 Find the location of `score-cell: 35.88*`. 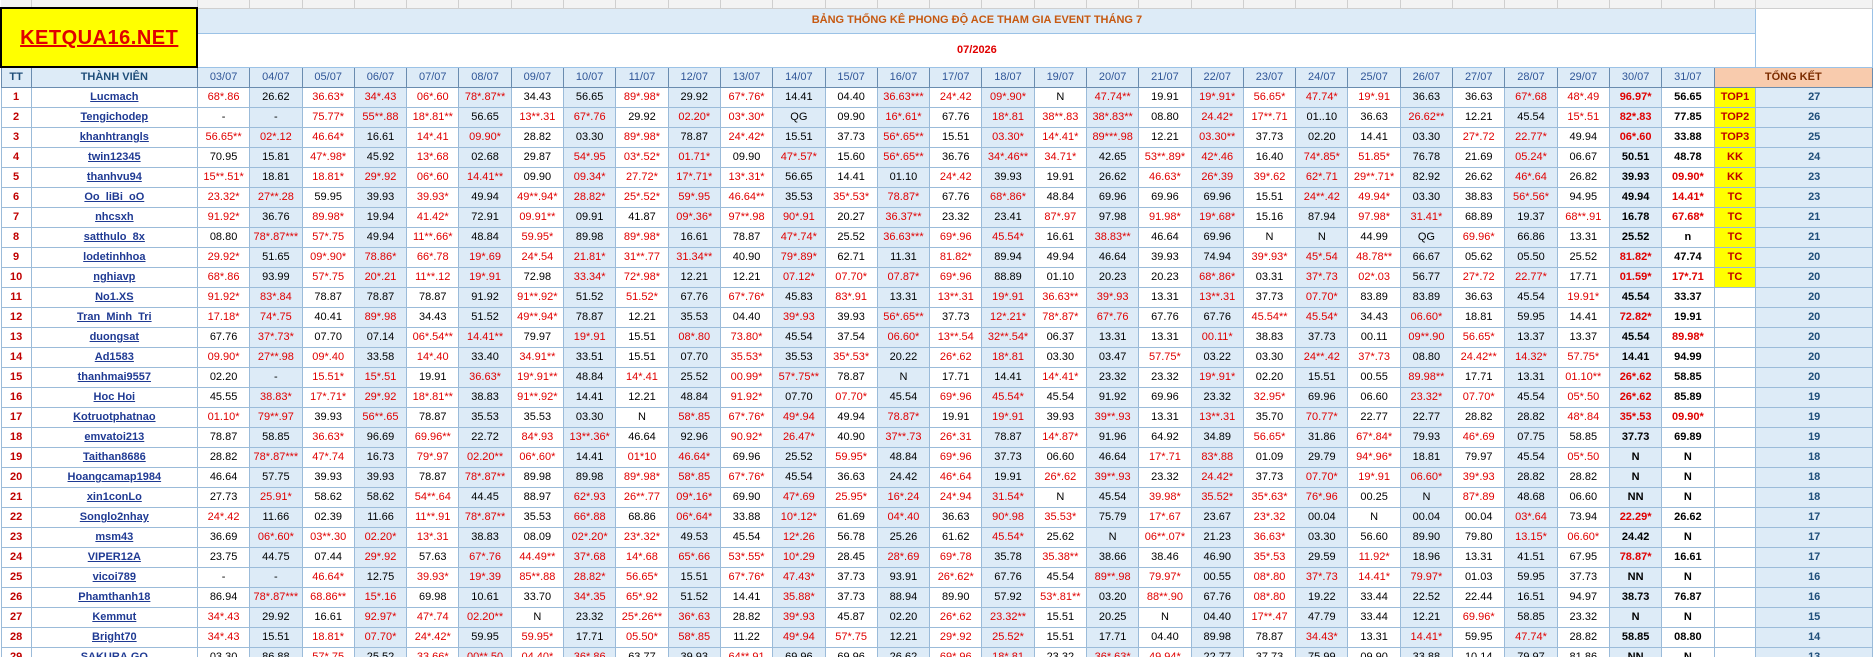

score-cell: 35.88* is located at coordinates (799, 597).